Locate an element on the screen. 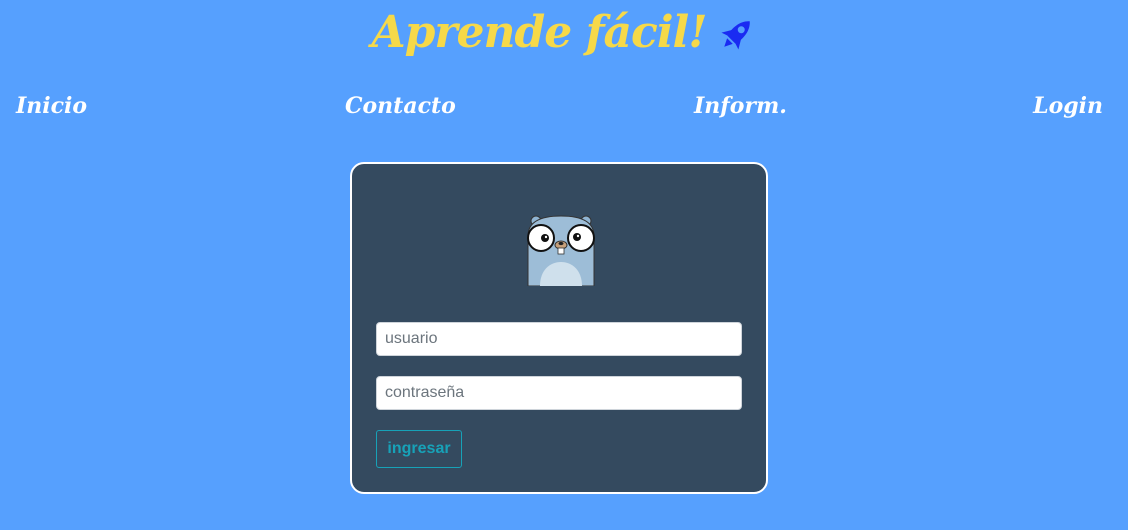 The image size is (1128, 530). nav-item-login: Login is located at coordinates (1068, 106).